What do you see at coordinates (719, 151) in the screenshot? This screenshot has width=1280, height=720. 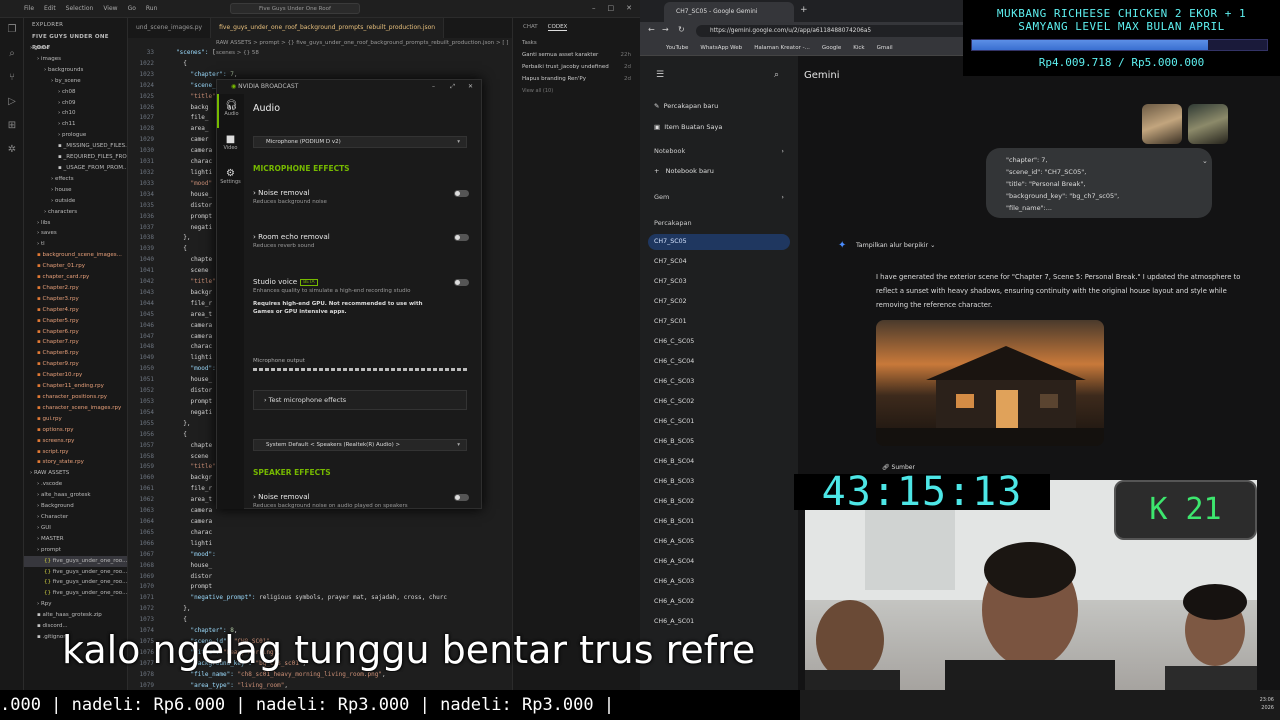 I see `notebook-section: Notebook ›` at bounding box center [719, 151].